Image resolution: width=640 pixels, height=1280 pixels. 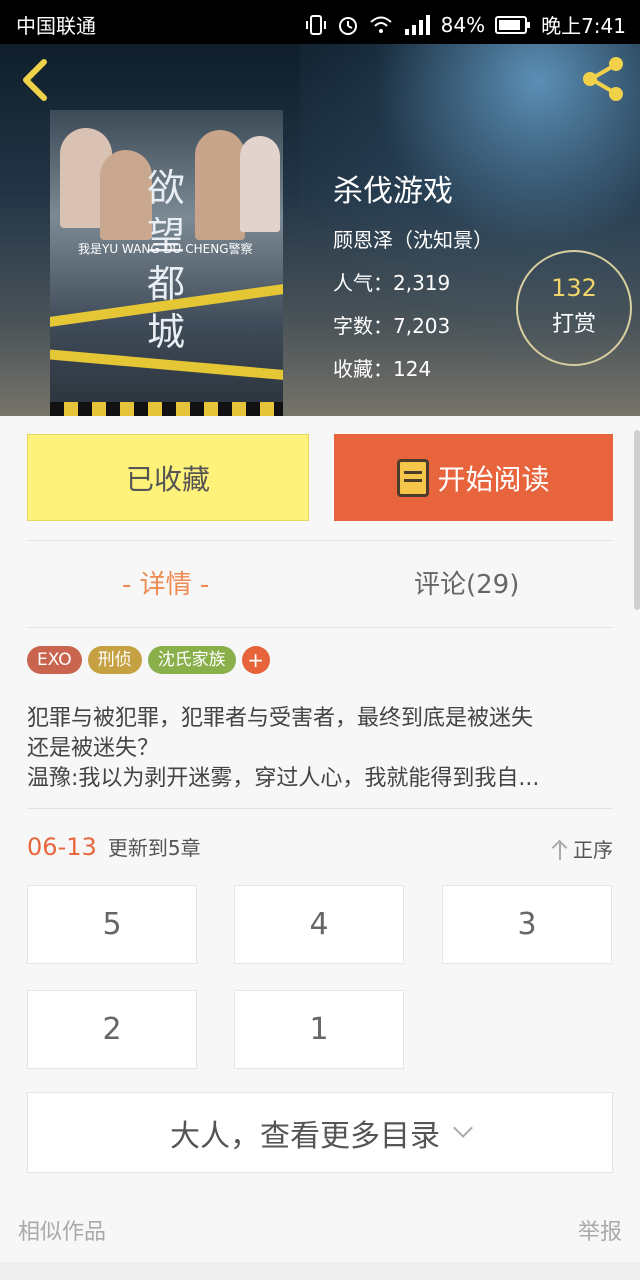 I want to click on chevron-down-icon, so click(x=463, y=1127).